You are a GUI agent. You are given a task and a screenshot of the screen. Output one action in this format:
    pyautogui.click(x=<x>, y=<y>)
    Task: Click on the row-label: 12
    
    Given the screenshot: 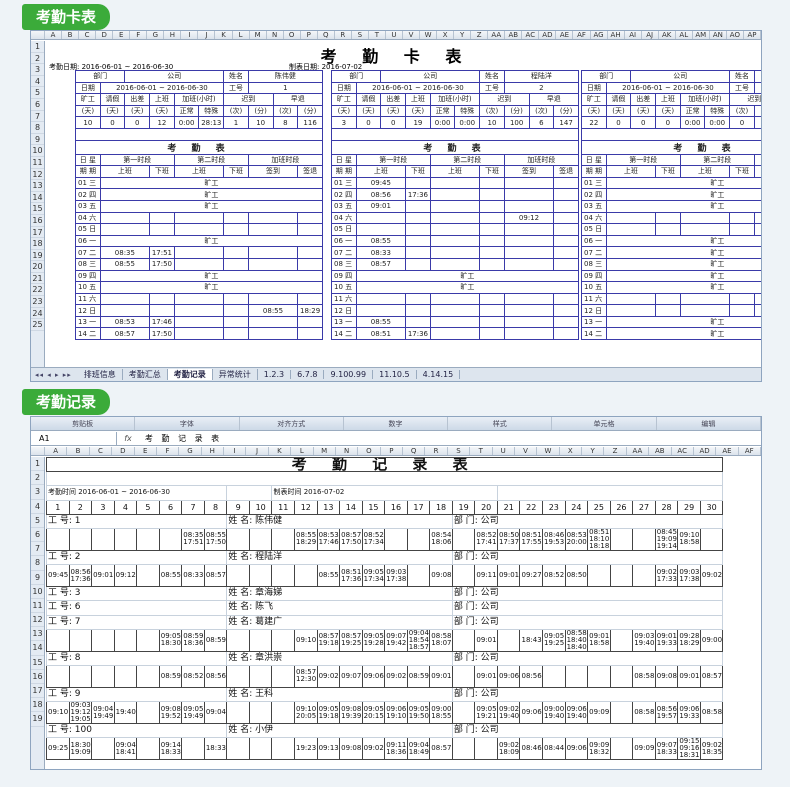 What is the action you would take?
    pyautogui.click(x=37, y=175)
    